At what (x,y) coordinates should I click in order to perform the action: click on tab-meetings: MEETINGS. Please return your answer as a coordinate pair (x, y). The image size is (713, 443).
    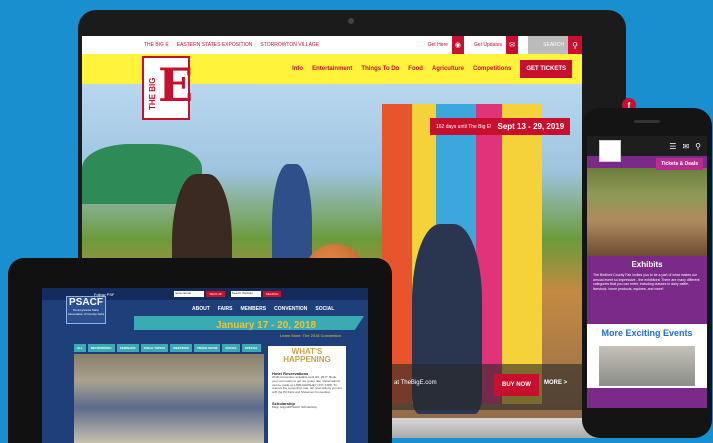
    Looking at the image, I should click on (181, 348).